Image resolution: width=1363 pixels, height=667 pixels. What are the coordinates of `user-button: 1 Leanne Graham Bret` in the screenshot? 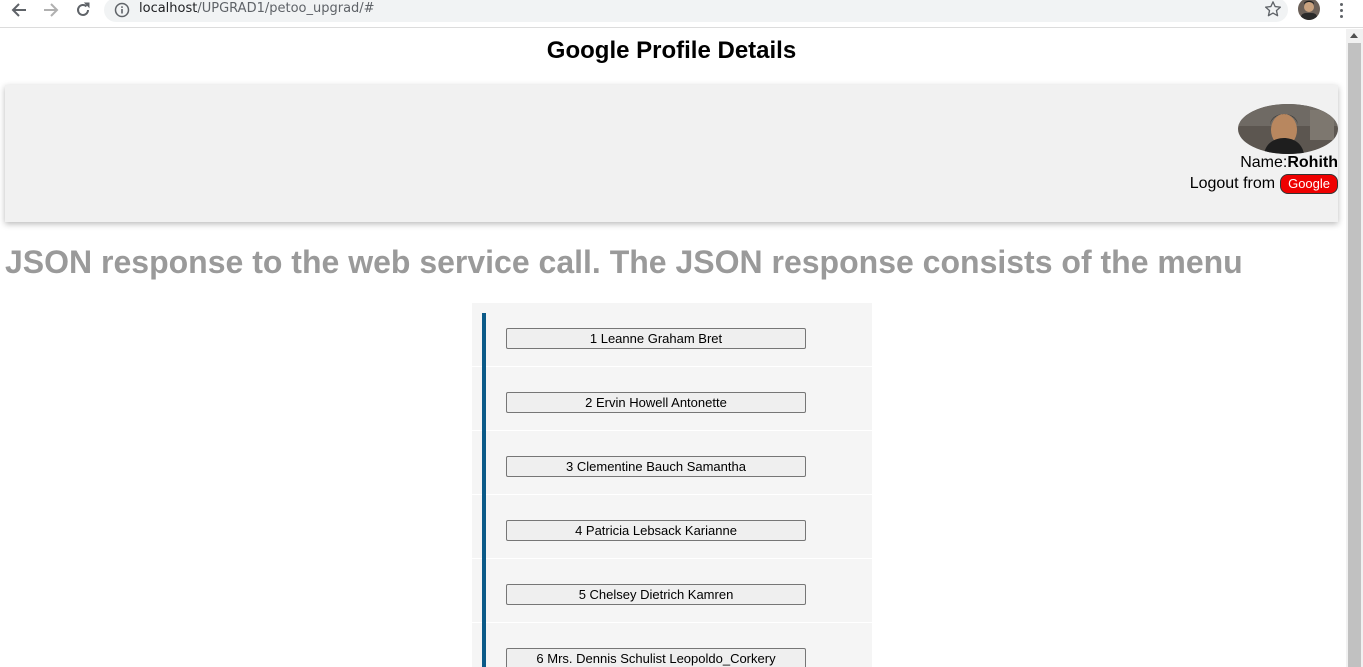 It's located at (656, 338).